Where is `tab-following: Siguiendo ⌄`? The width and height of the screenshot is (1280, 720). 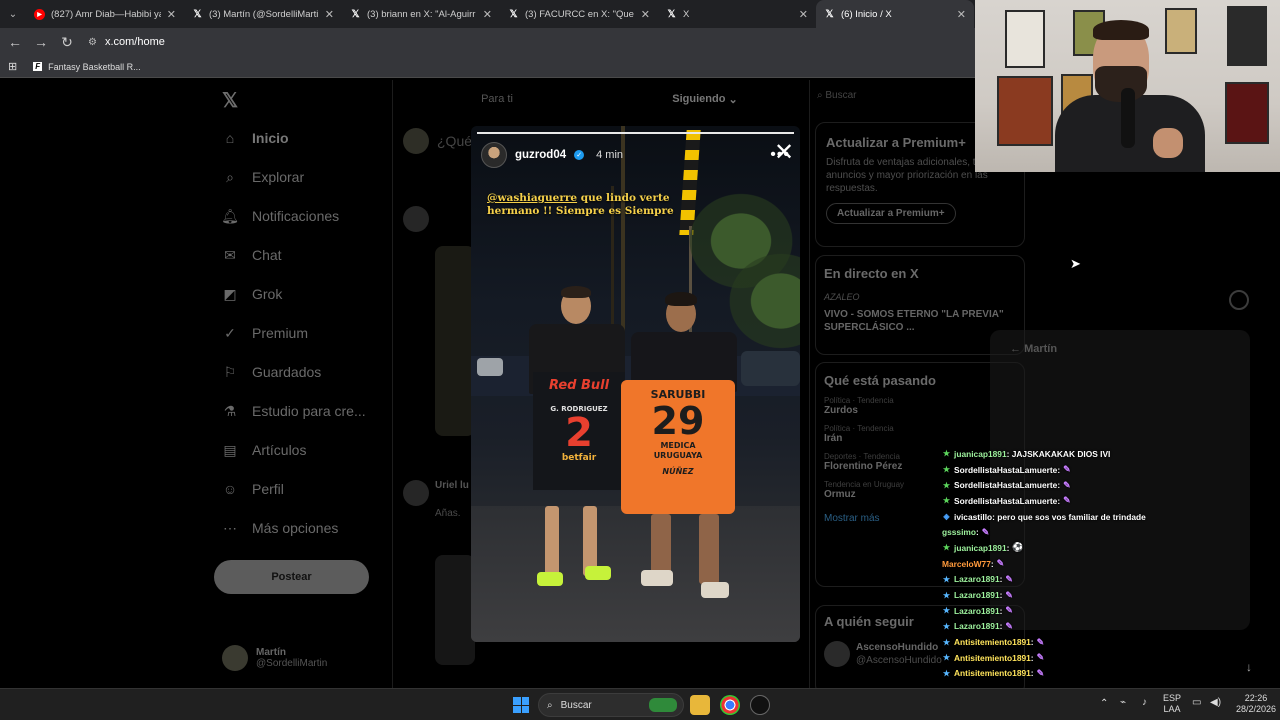 tab-following: Siguiendo ⌄ is located at coordinates (705, 99).